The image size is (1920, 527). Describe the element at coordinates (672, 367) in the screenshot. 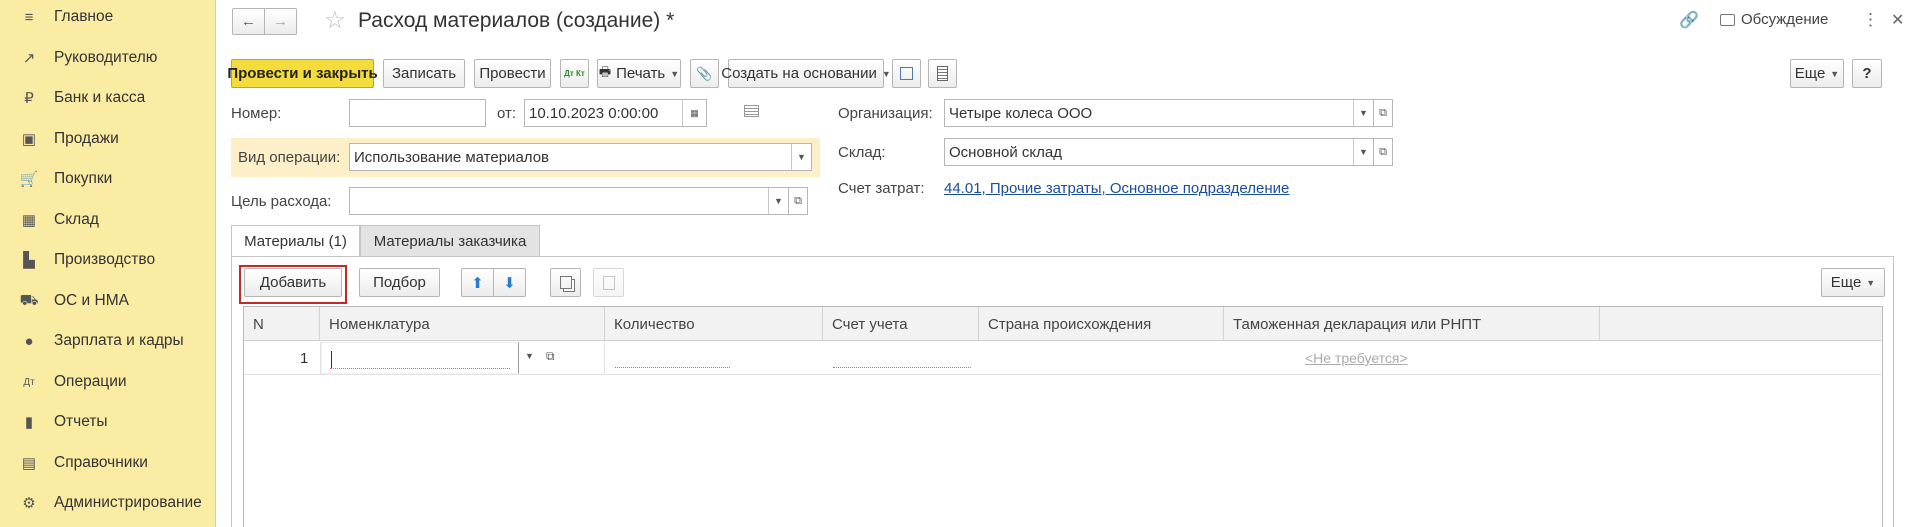

I see `quantity-required-underline` at that location.